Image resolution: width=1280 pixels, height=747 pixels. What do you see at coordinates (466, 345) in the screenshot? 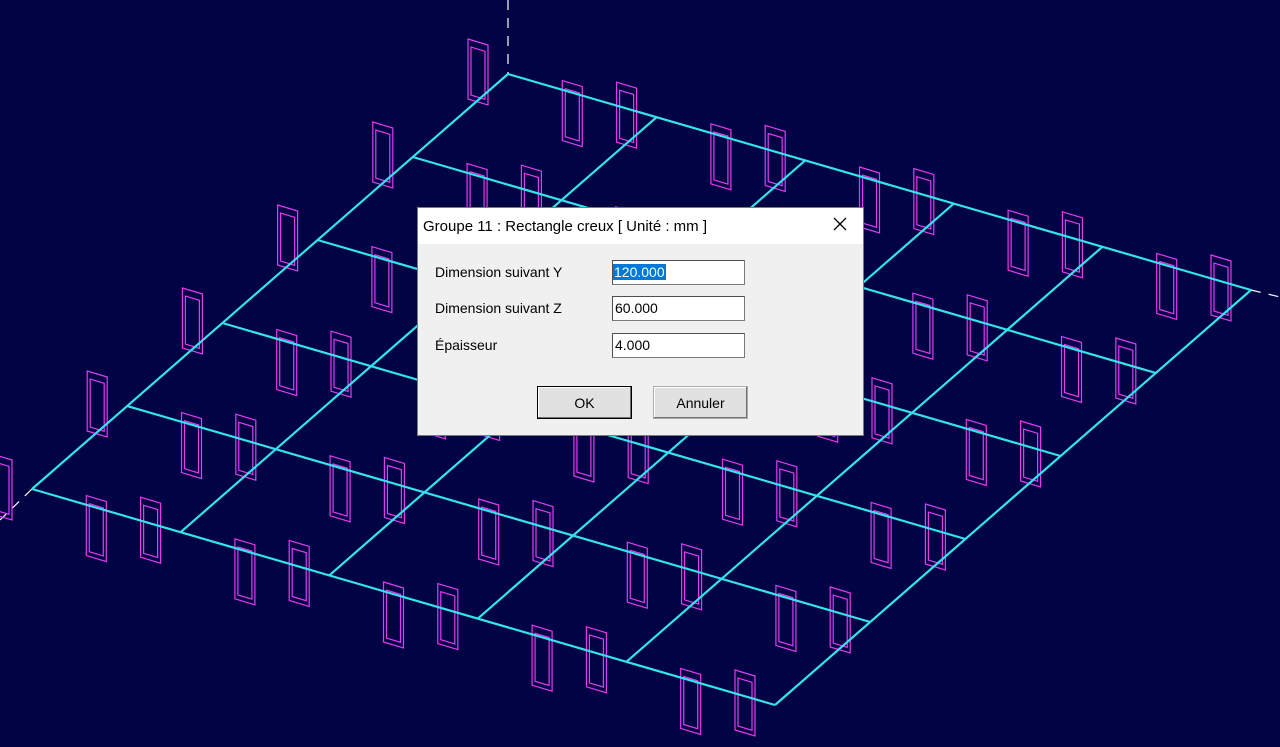
I see `thickness-label: Épaisseur` at bounding box center [466, 345].